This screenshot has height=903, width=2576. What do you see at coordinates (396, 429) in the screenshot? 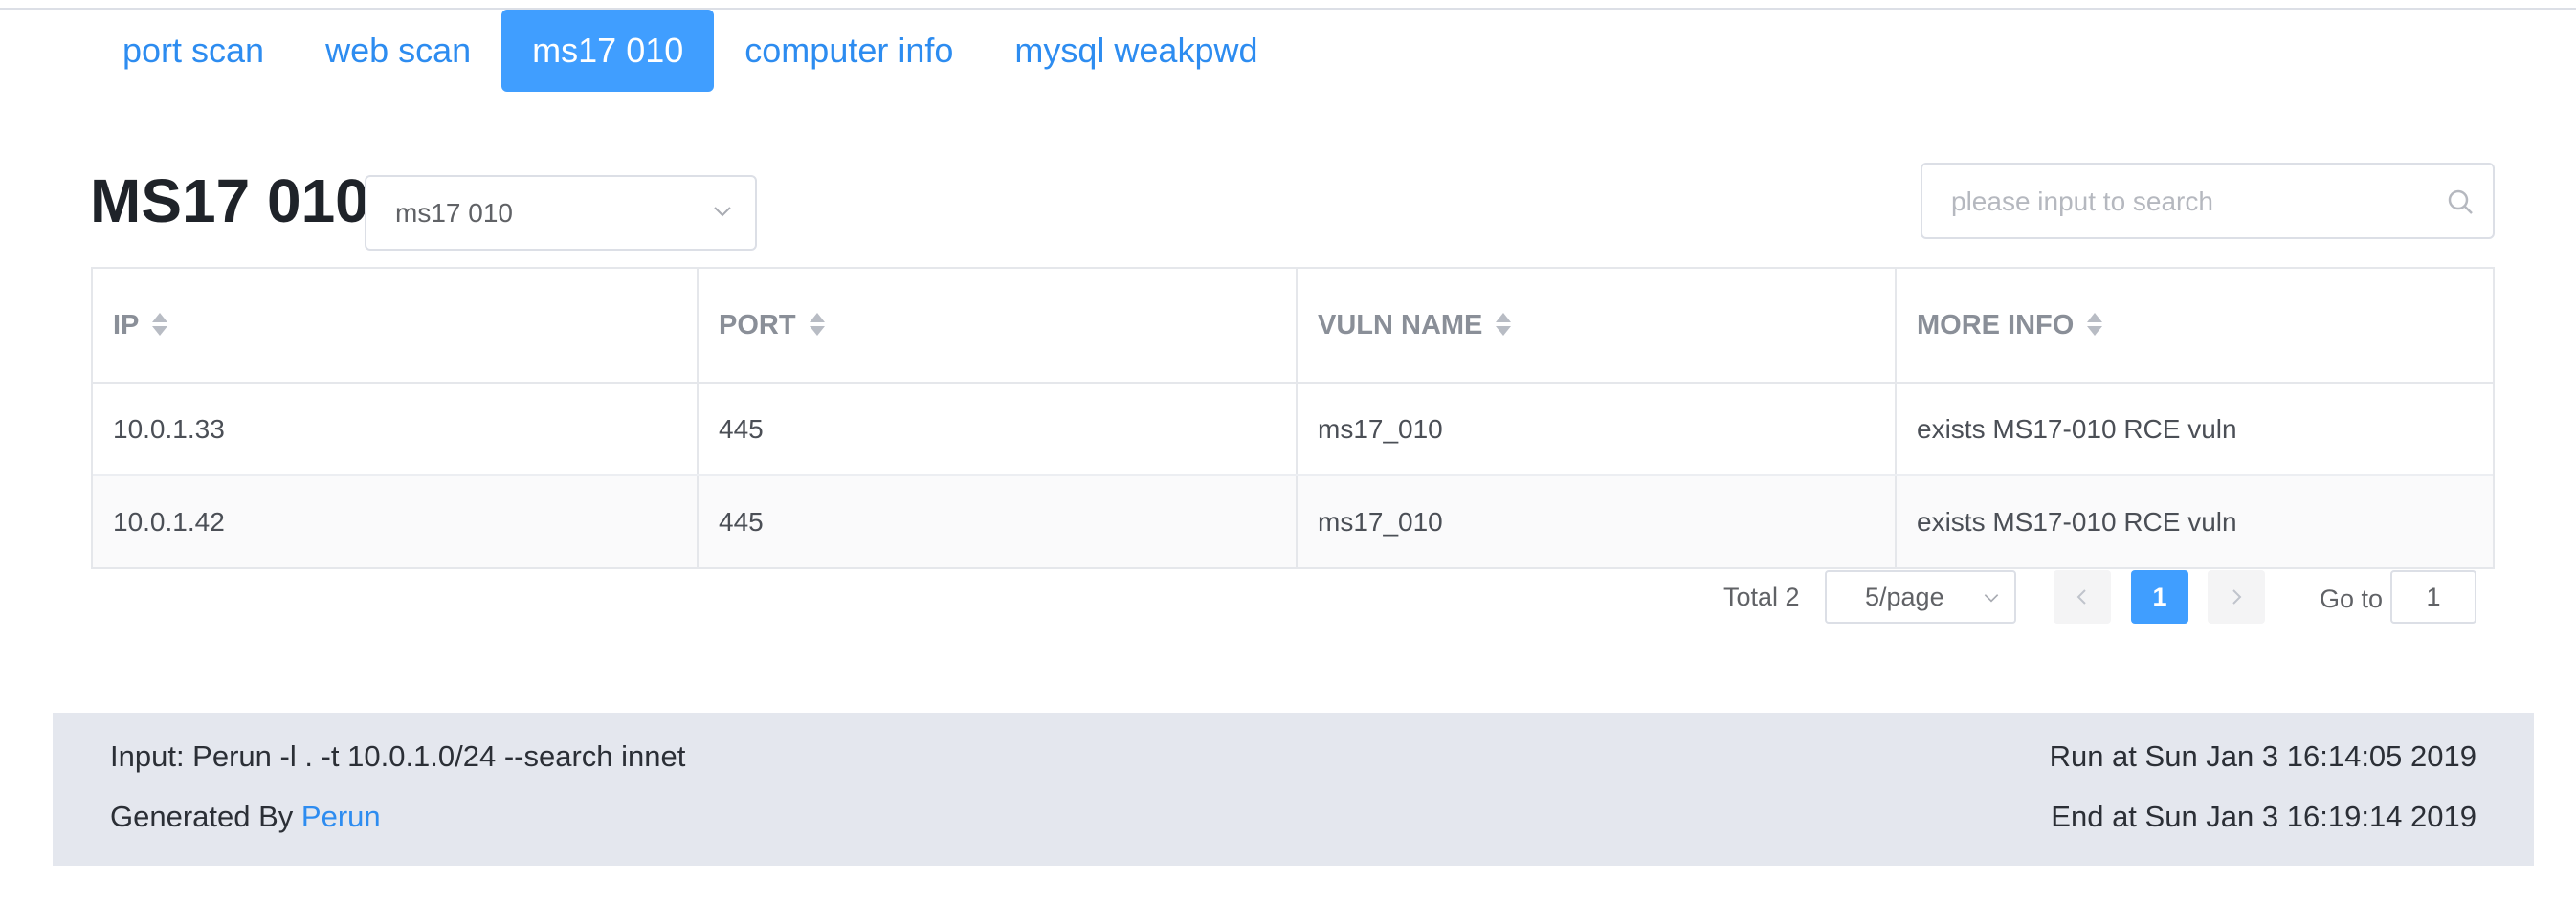
I see `cell-ip: 10.0.1.33` at bounding box center [396, 429].